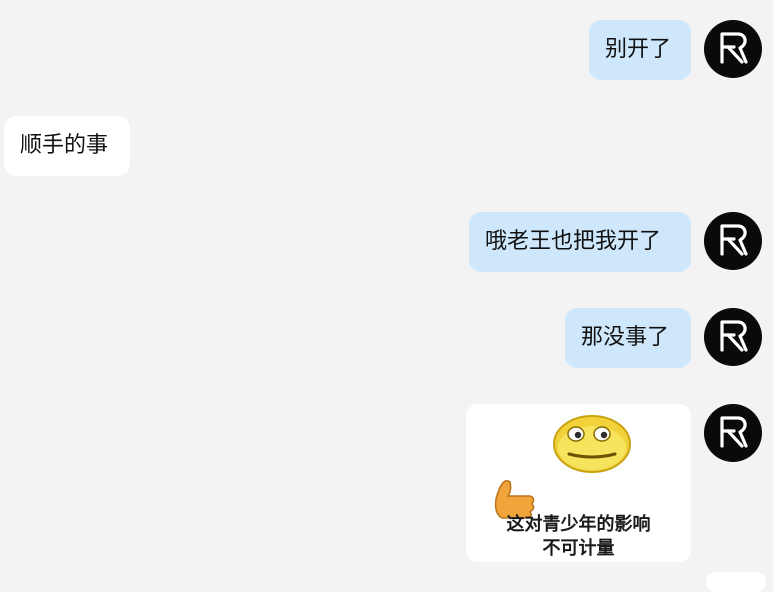 Image resolution: width=773 pixels, height=592 pixels. I want to click on sticker-caption-line-1: 这对青少年的影响, so click(578, 524).